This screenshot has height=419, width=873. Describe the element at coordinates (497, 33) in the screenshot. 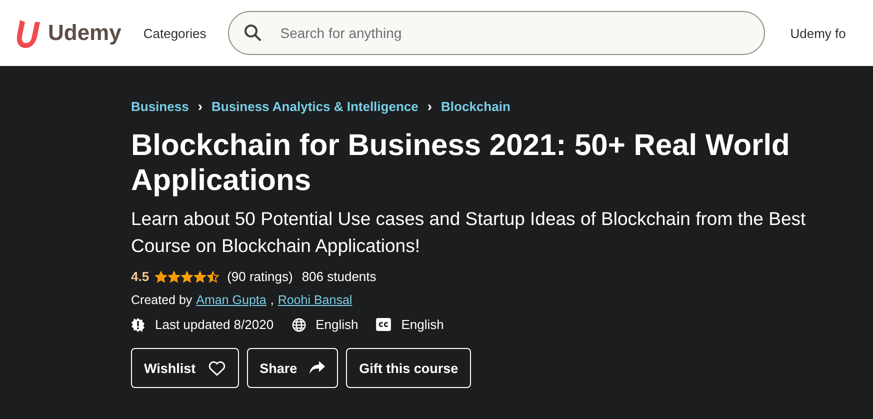

I see `search-field: Search for anything` at that location.